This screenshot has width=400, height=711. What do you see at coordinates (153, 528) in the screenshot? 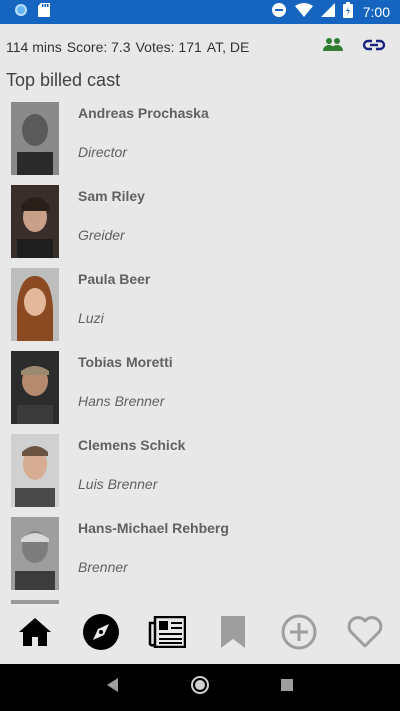
I see `actor-name: Hans-Michael Rehberg` at bounding box center [153, 528].